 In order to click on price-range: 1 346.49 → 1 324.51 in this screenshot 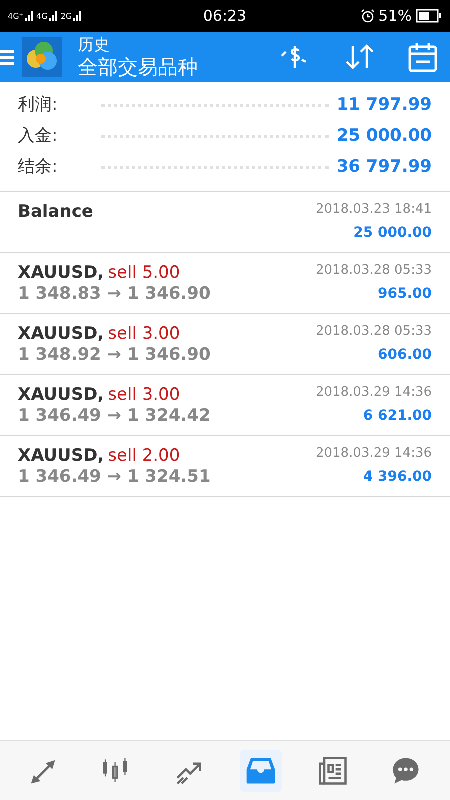, I will do `click(115, 477)`.